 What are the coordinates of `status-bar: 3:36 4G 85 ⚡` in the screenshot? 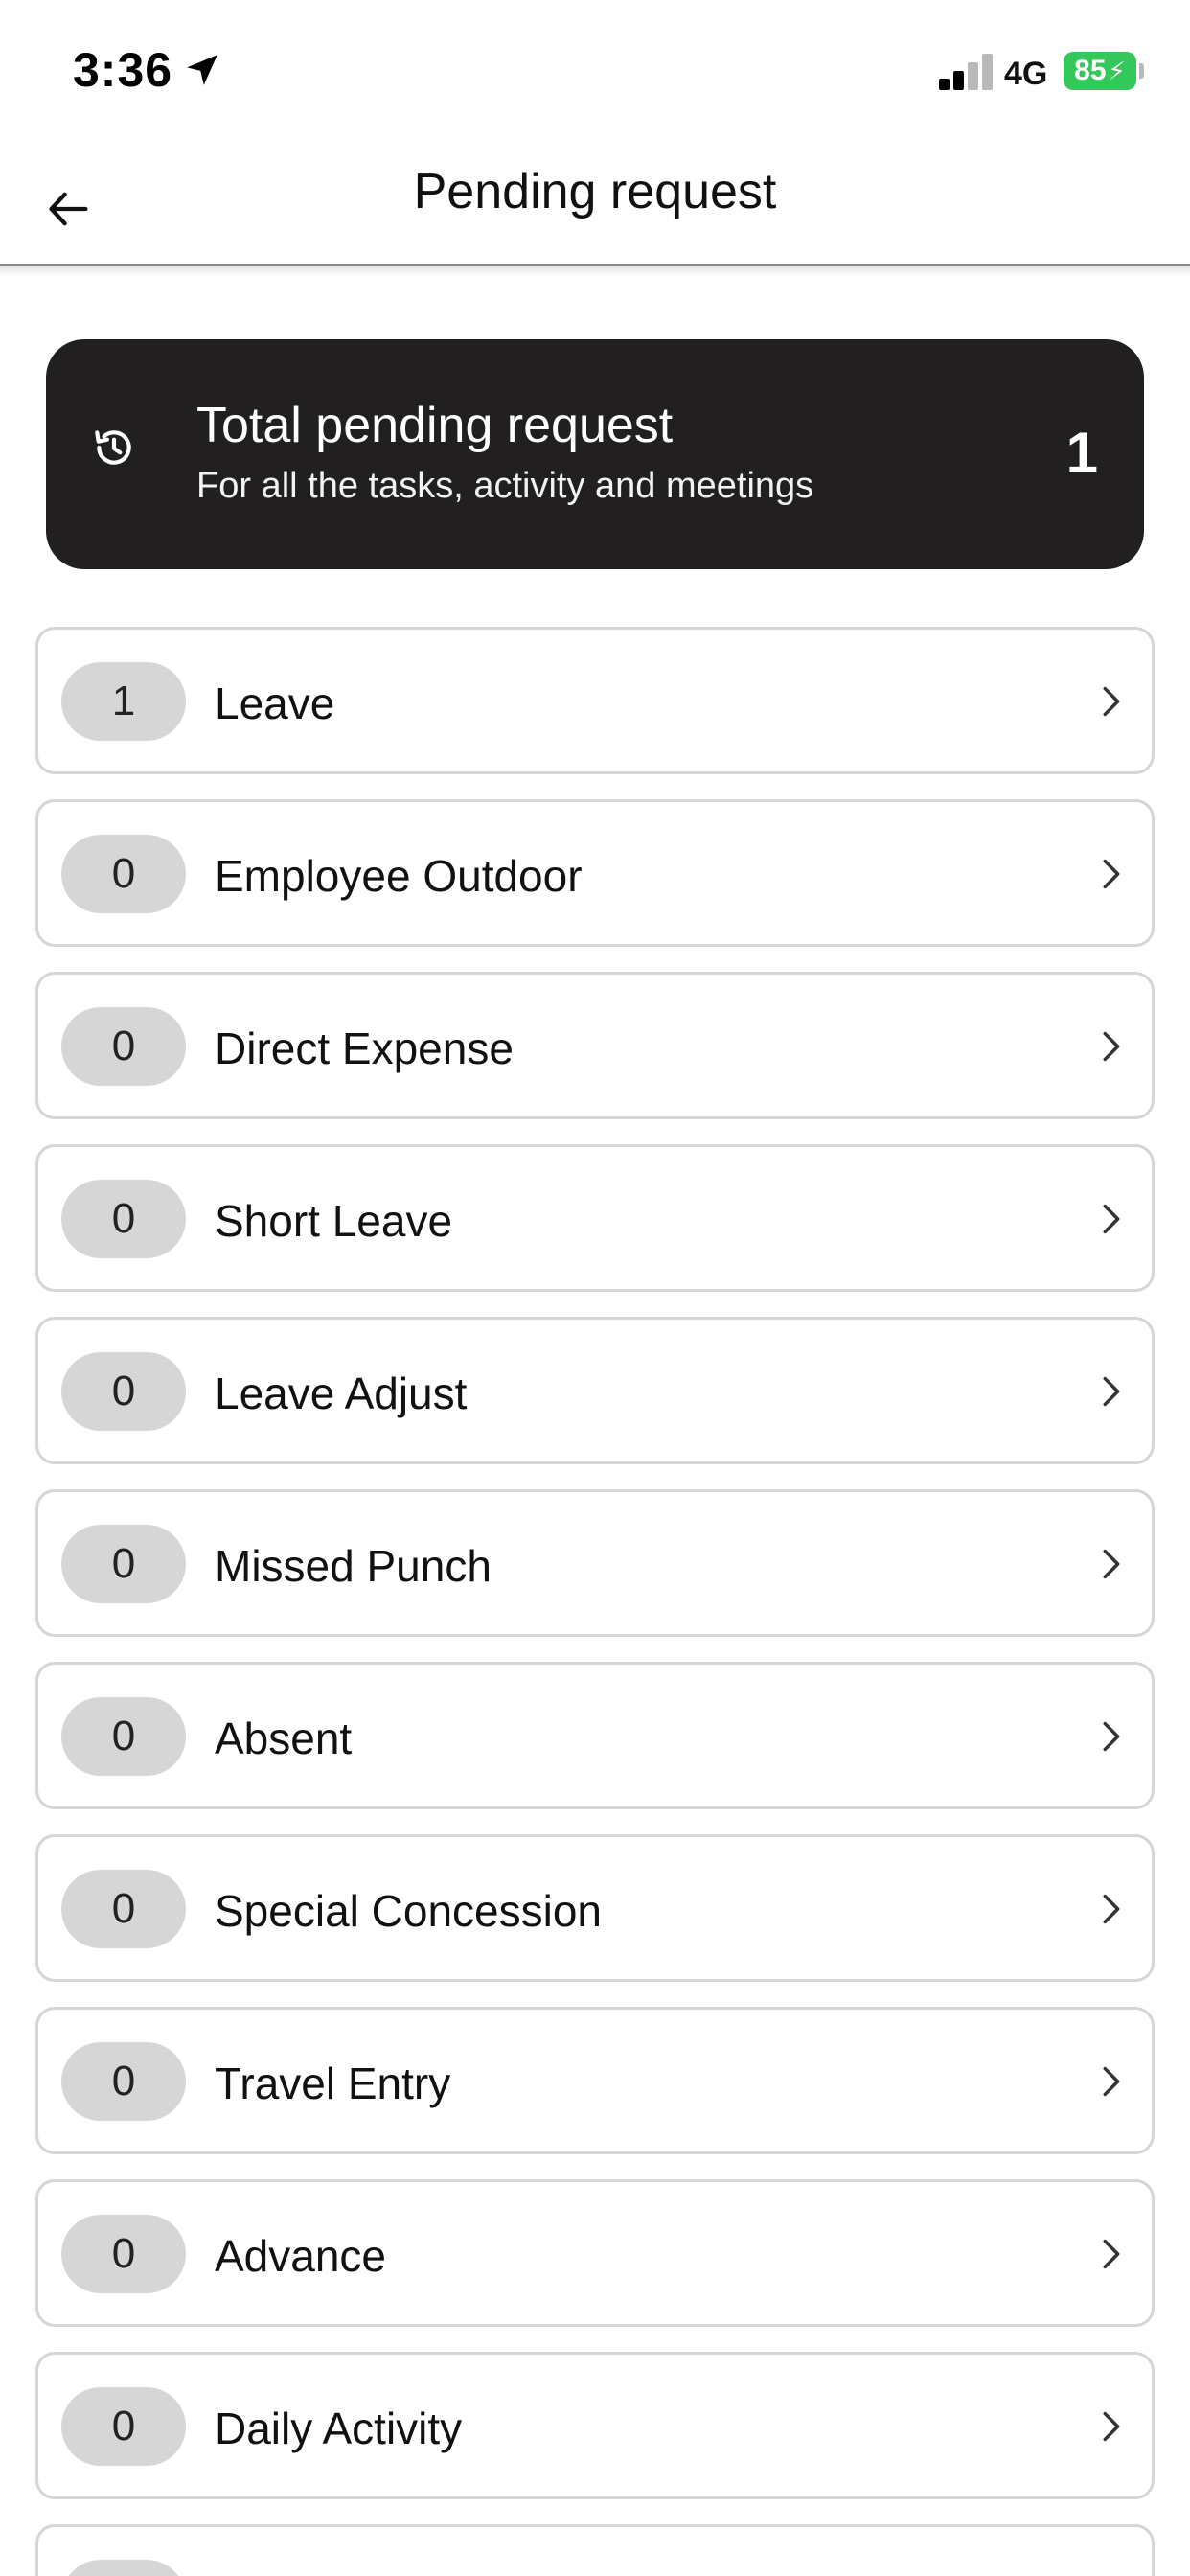 It's located at (595, 72).